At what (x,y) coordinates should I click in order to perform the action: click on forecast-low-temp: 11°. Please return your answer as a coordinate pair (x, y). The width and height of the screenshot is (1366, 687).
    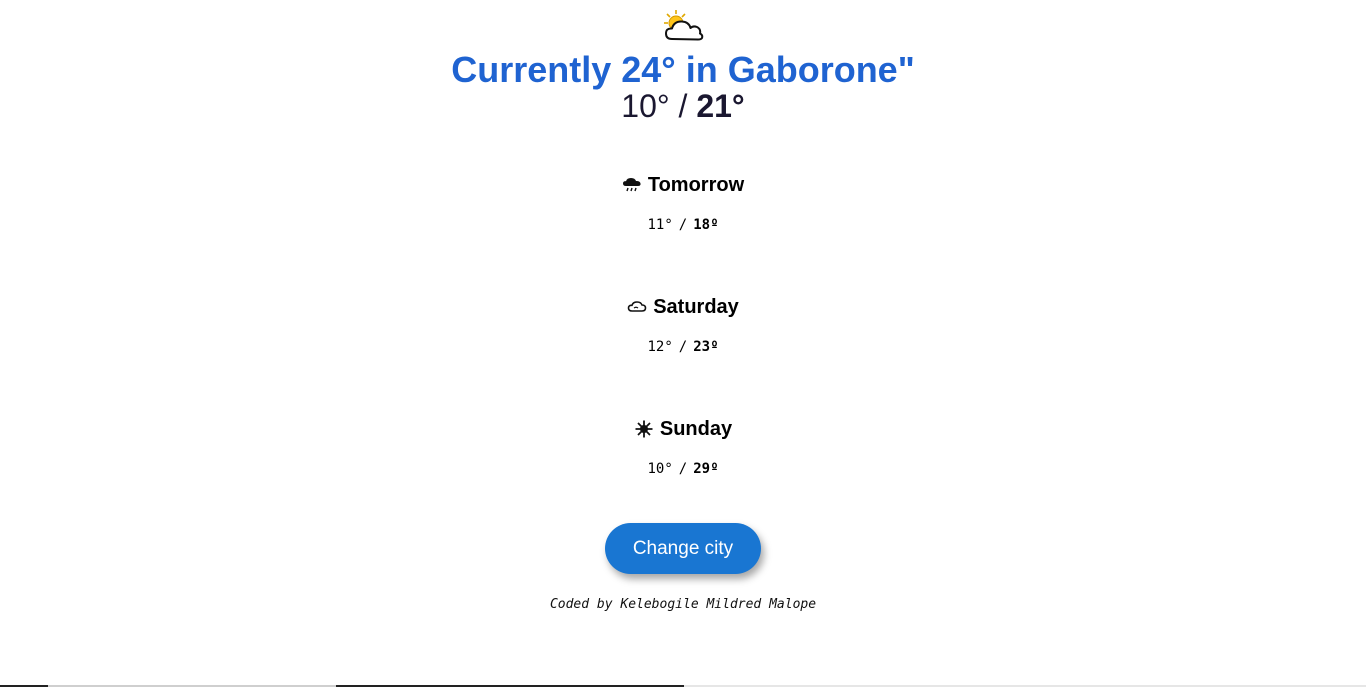
    Looking at the image, I should click on (660, 225).